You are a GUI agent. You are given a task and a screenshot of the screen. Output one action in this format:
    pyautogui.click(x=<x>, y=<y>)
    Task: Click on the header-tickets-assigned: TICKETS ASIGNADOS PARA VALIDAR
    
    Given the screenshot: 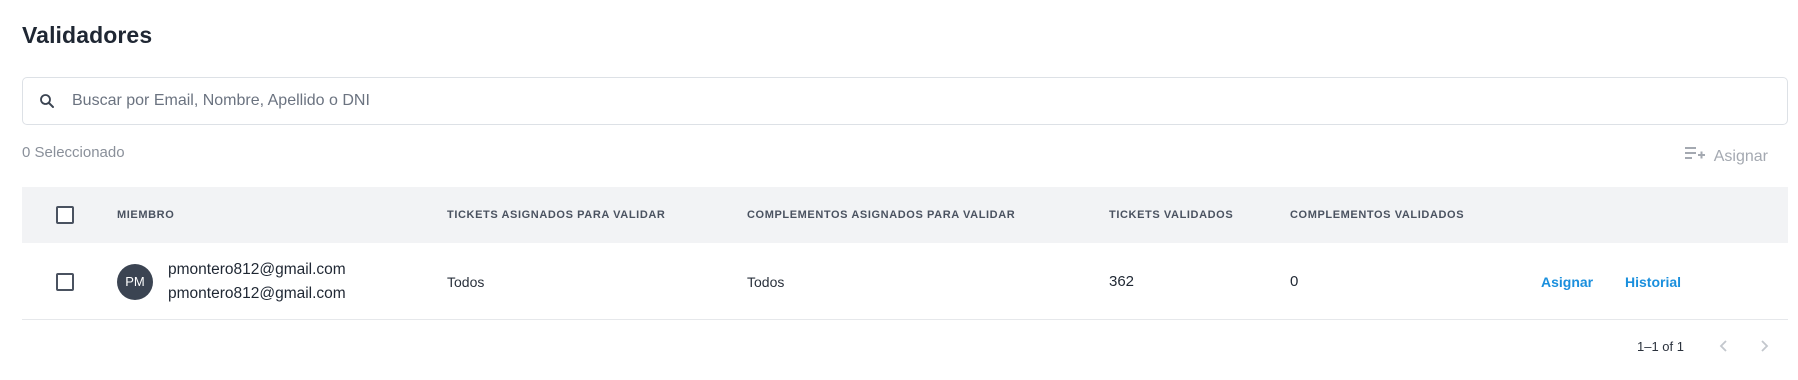 What is the action you would take?
    pyautogui.click(x=556, y=215)
    